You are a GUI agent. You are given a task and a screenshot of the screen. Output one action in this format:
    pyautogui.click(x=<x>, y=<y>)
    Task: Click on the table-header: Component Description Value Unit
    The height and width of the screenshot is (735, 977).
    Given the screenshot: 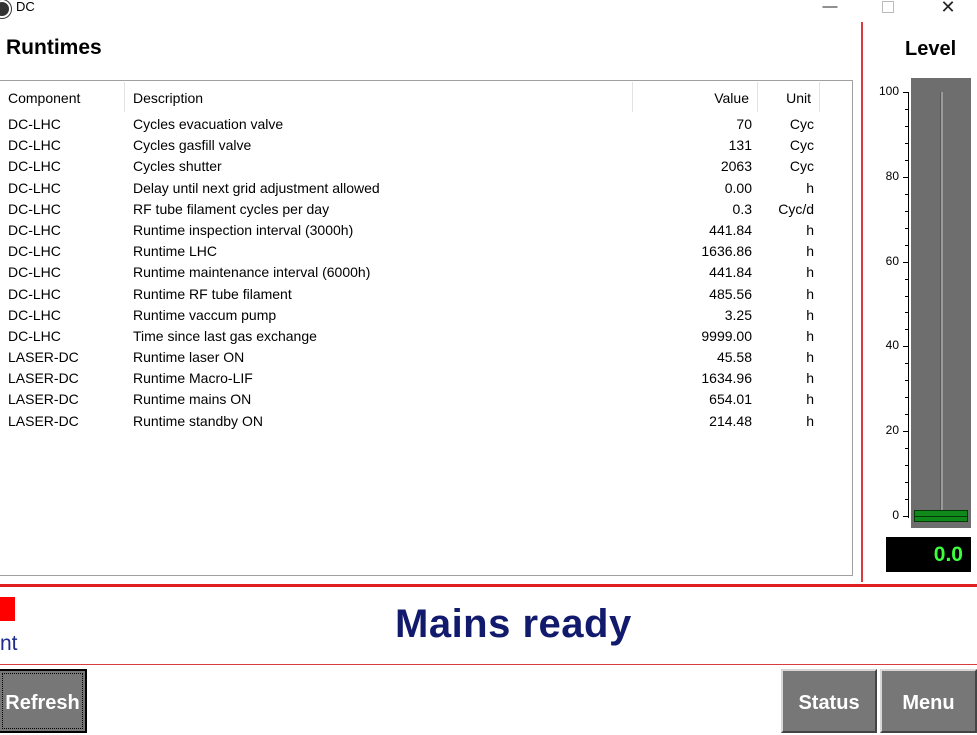 What is the action you would take?
    pyautogui.click(x=426, y=97)
    